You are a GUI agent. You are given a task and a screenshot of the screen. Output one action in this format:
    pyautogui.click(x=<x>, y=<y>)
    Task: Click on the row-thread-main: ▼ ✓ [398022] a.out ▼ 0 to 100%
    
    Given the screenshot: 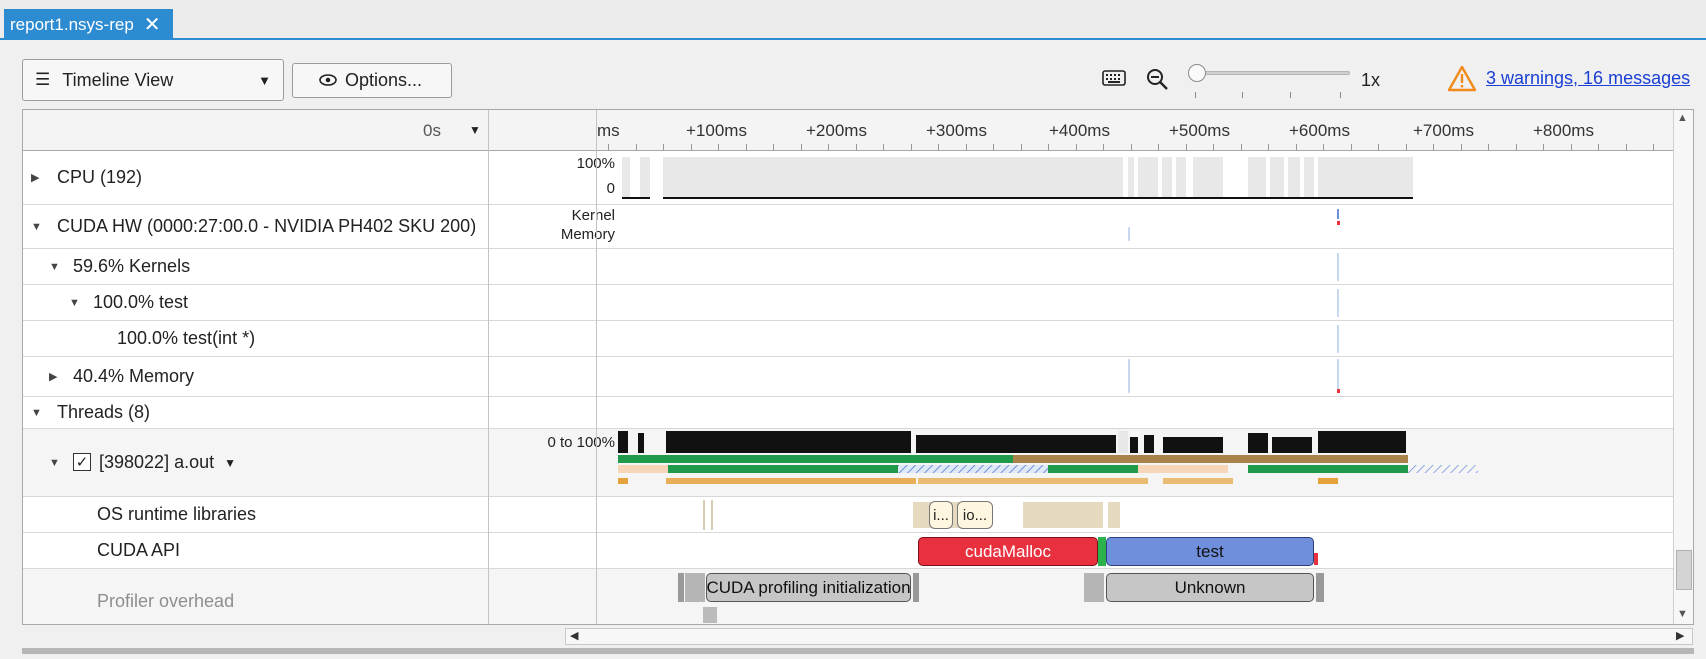 What is the action you would take?
    pyautogui.click(x=848, y=463)
    